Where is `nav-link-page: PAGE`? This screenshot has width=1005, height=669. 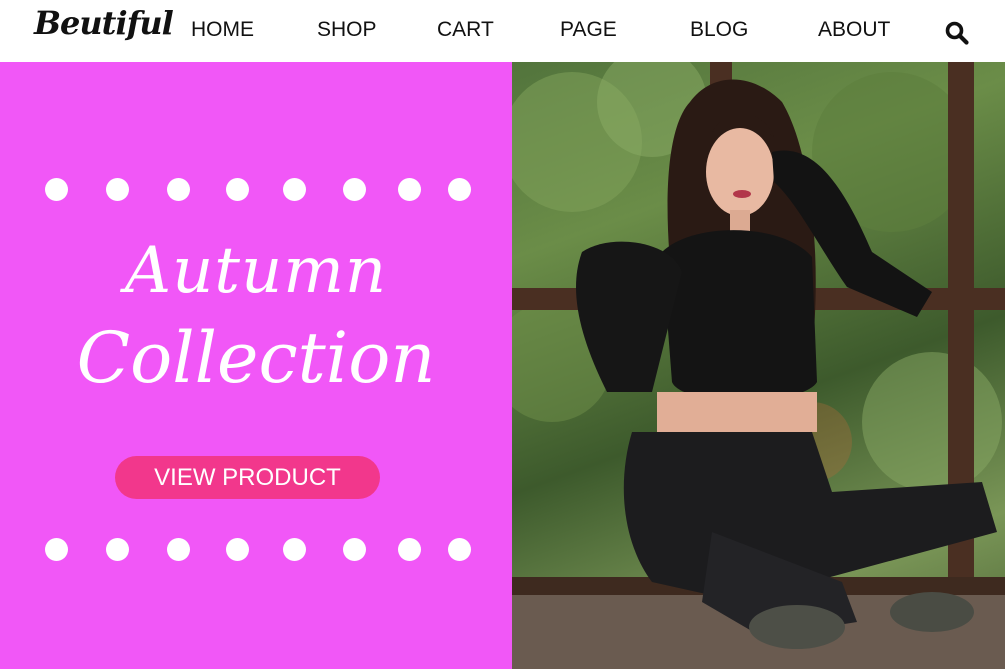
nav-link-page: PAGE is located at coordinates (588, 30).